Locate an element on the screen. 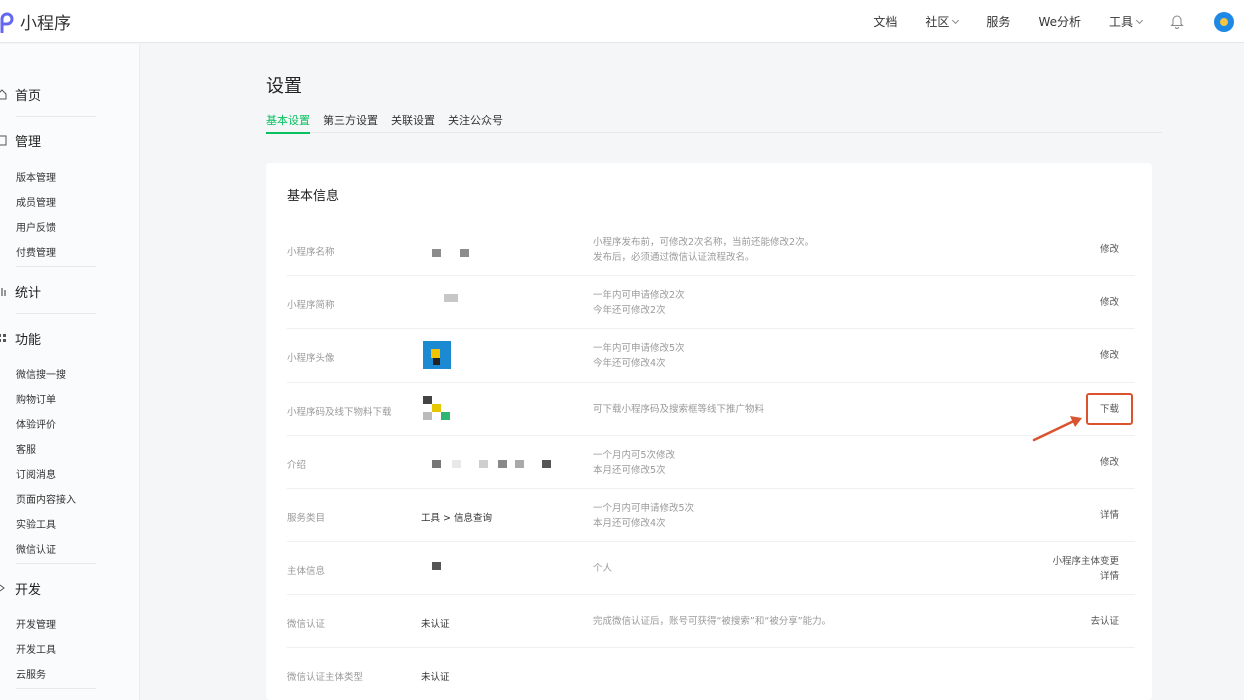 The image size is (1244, 700). top-navigation-bar: 小程序 文档 社区 服务 We分析 工具 is located at coordinates (622, 21).